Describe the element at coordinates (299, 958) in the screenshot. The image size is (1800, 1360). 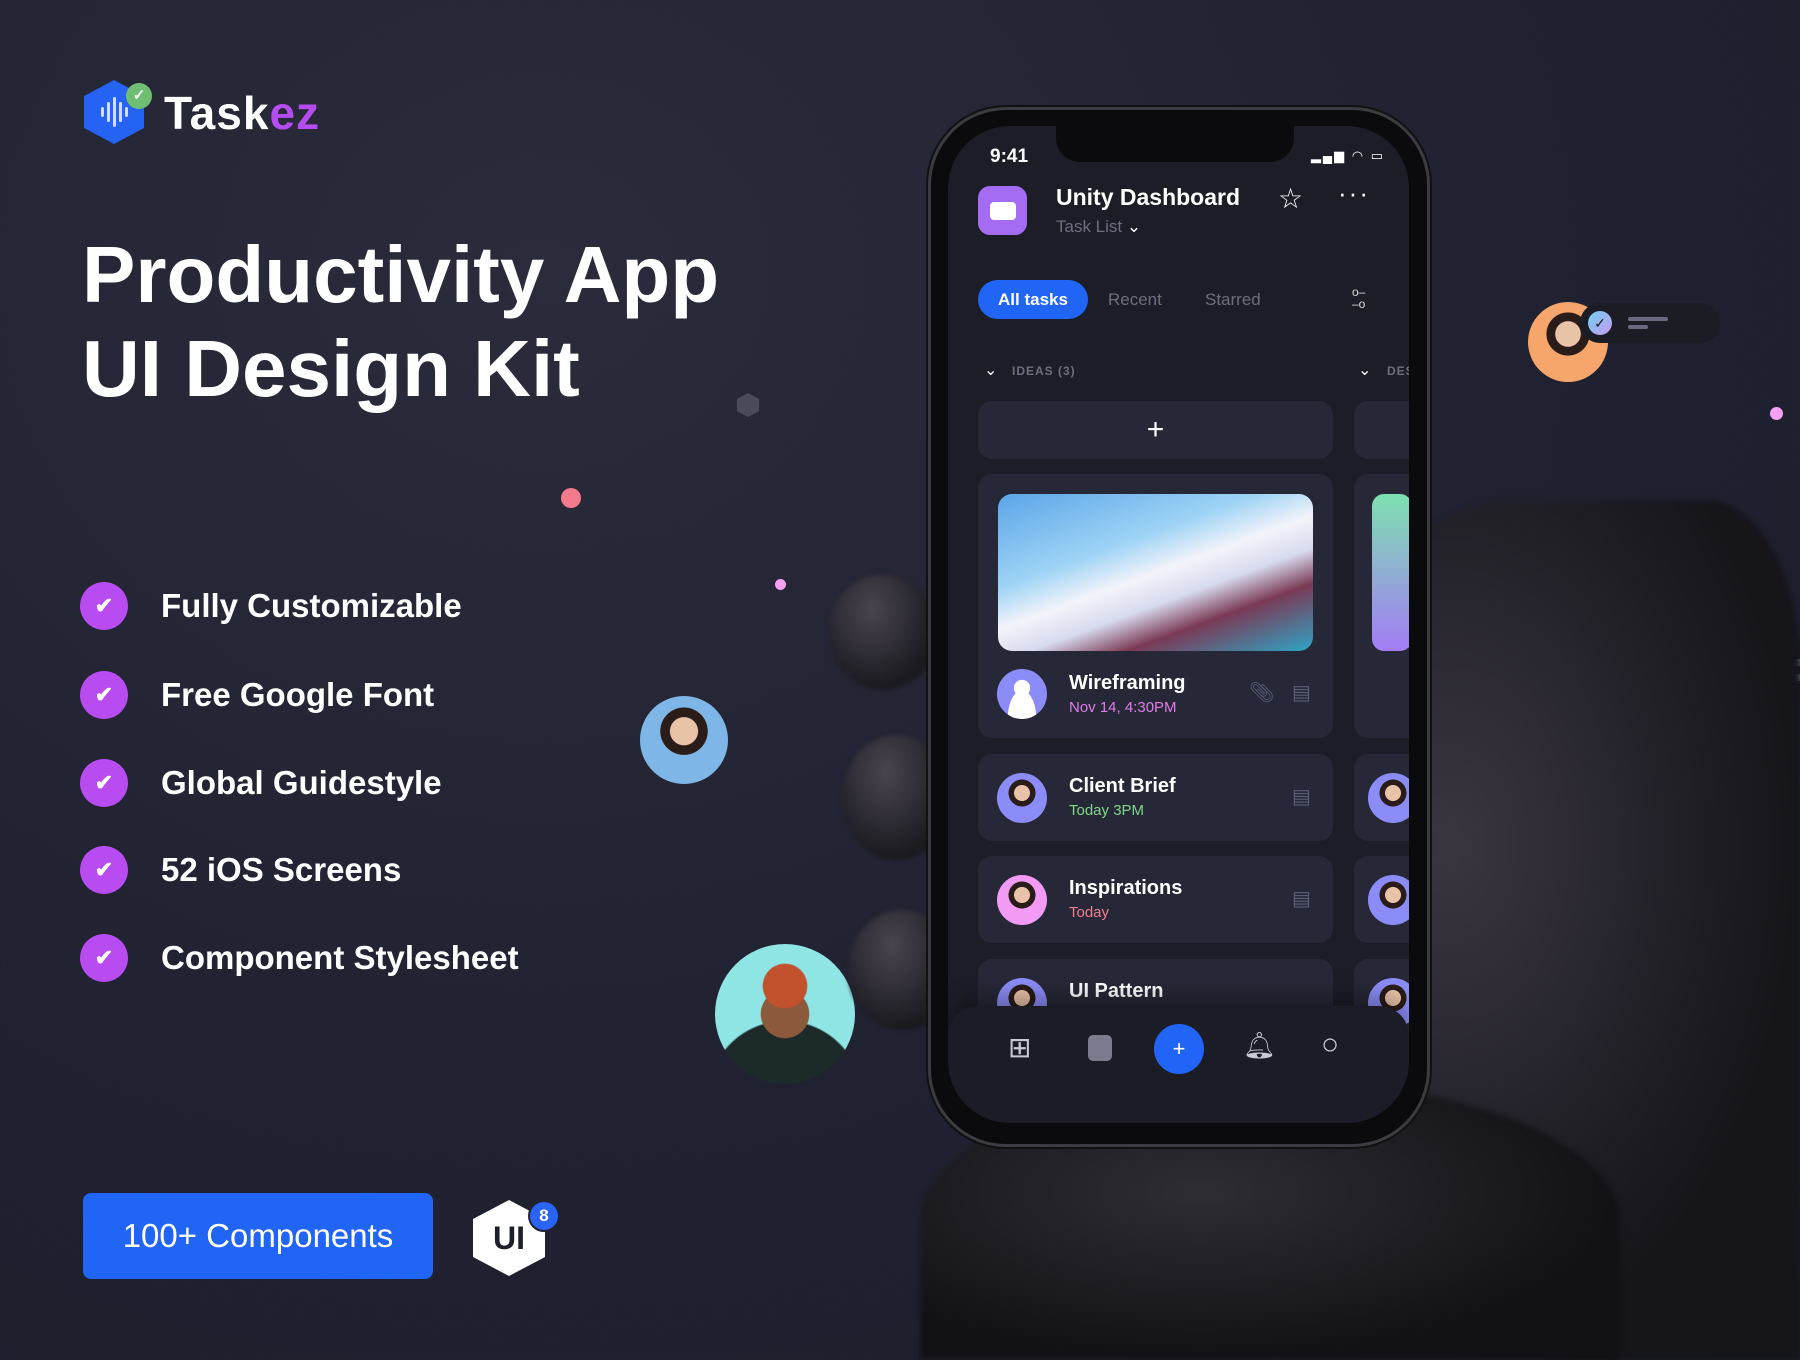
I see `feature-item: ✔ Component Stylesheet` at that location.